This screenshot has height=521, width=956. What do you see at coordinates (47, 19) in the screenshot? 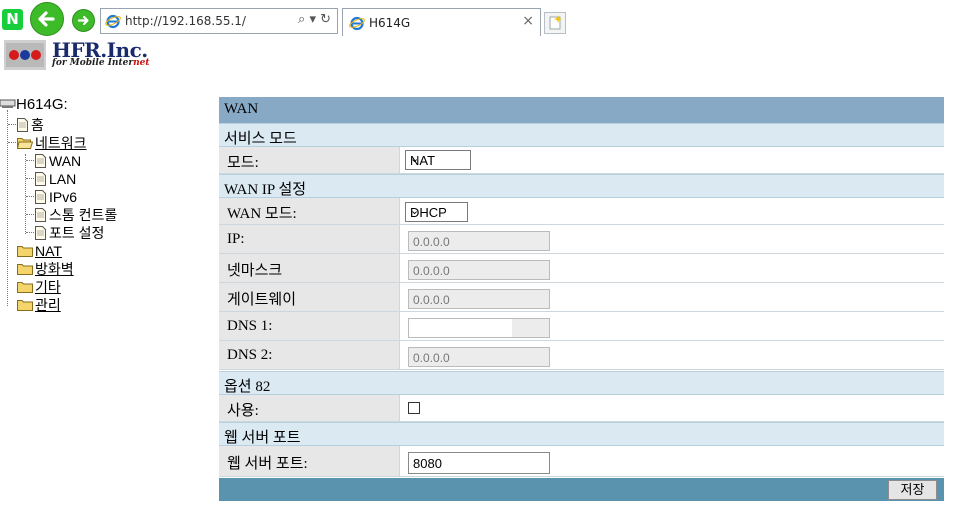
I see `back-button` at bounding box center [47, 19].